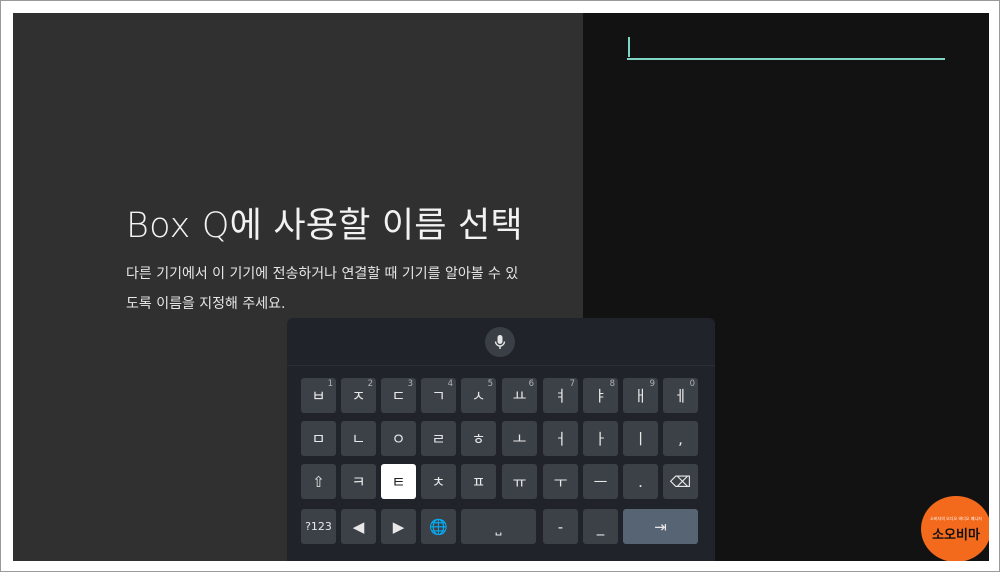  I want to click on key-4-7: _, so click(600, 526).